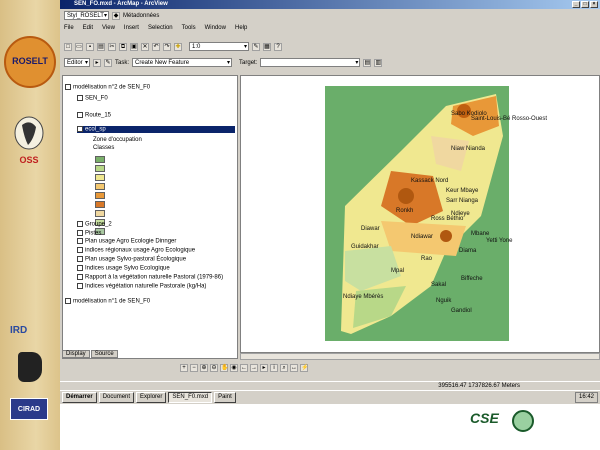  I want to click on taskbar-item-label: Explorer, so click(151, 397).